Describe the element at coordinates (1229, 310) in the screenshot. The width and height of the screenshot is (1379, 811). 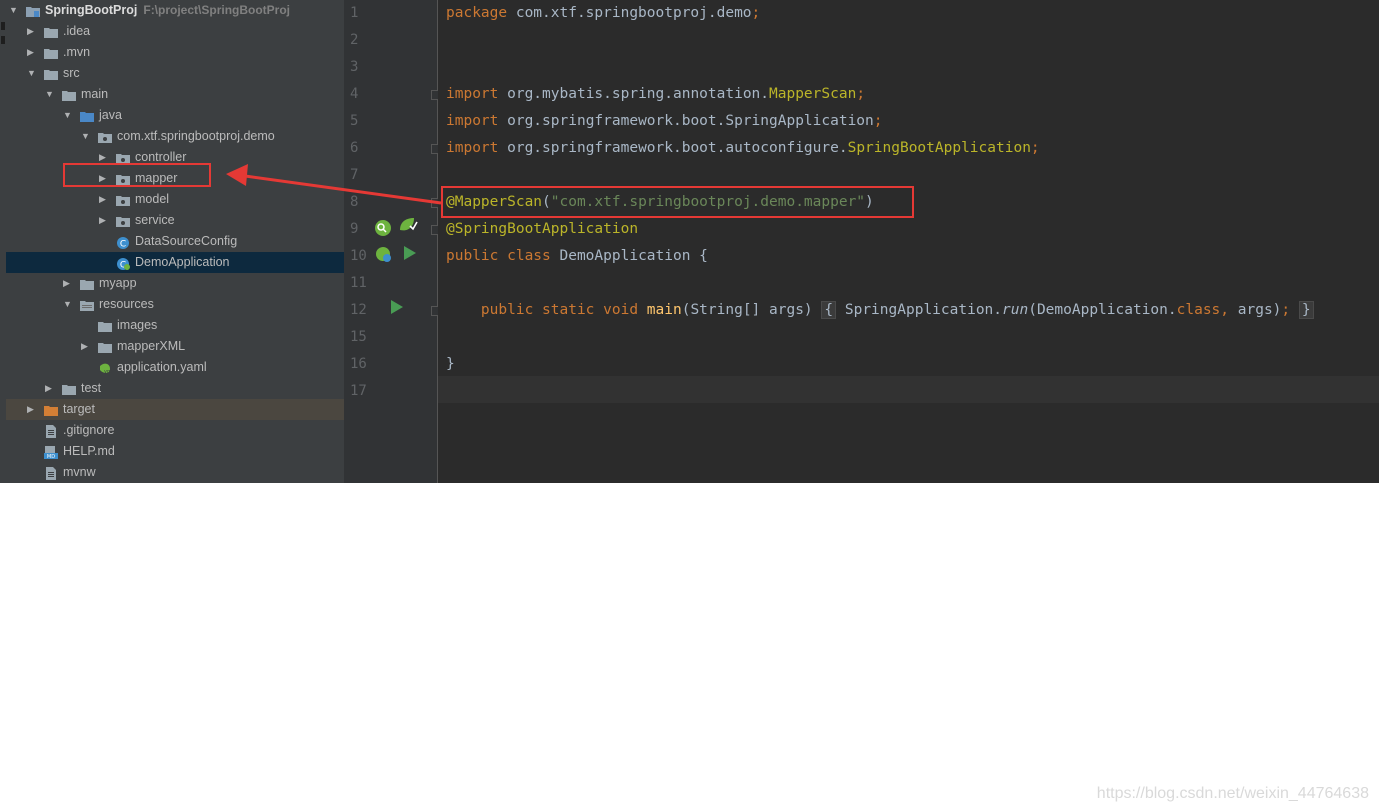
I see `code-token: ,` at that location.